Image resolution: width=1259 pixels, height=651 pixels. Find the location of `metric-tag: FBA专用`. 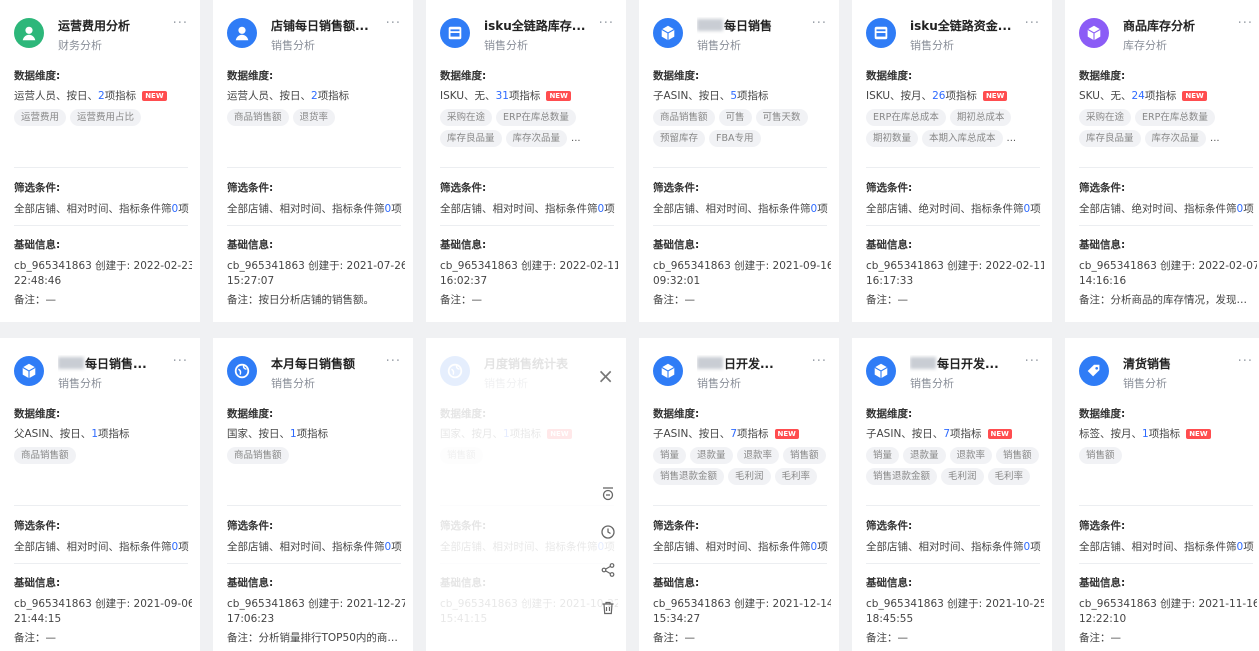

metric-tag: FBA专用 is located at coordinates (735, 138).